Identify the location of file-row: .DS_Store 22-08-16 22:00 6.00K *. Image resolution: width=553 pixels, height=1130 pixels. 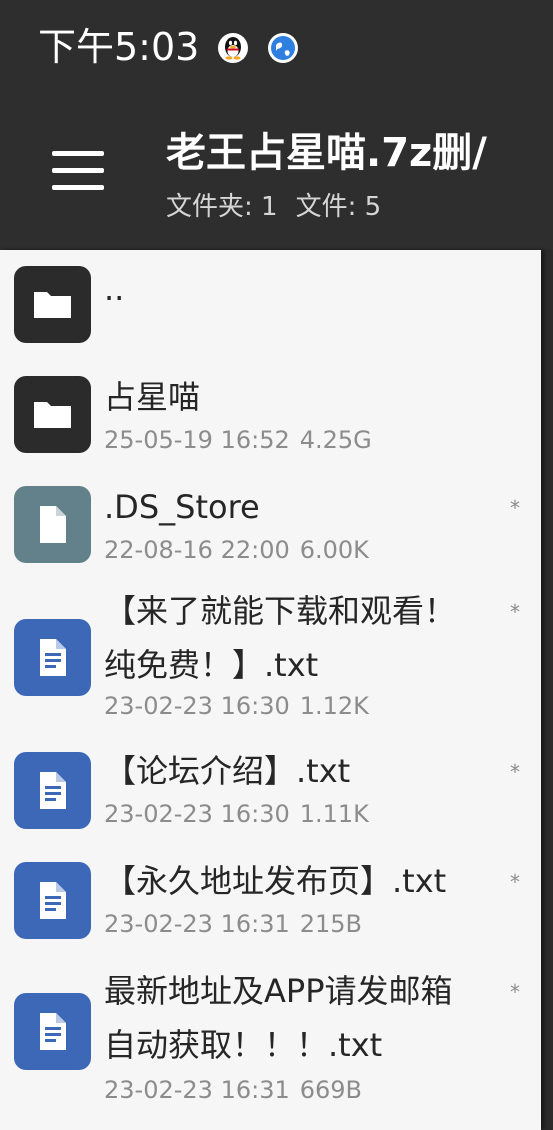
(270, 522).